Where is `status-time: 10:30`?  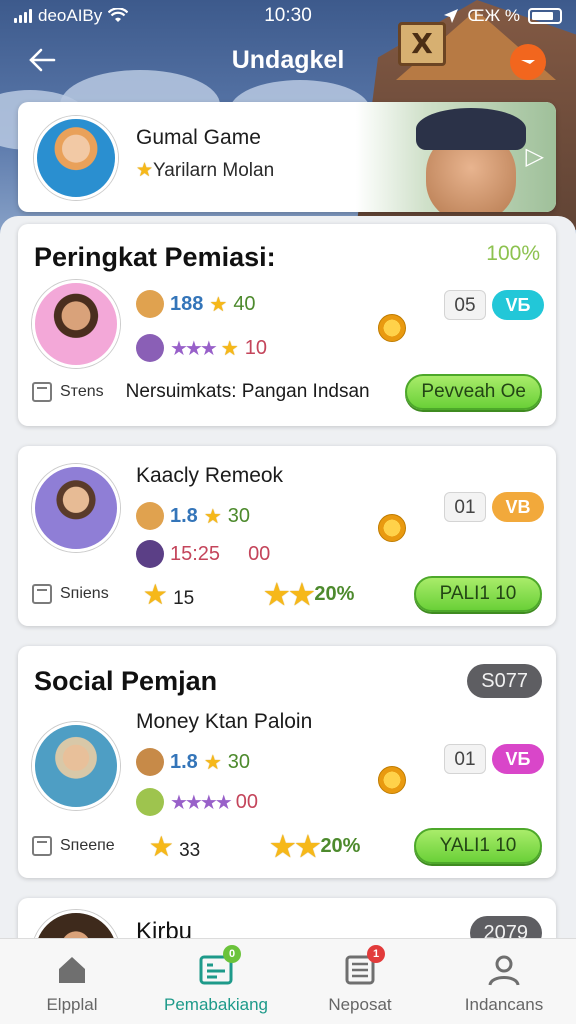 status-time: 10:30 is located at coordinates (288, 15).